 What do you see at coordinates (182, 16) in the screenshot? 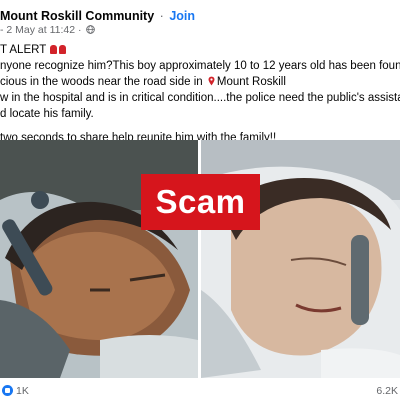
I see `join-button: Join` at bounding box center [182, 16].